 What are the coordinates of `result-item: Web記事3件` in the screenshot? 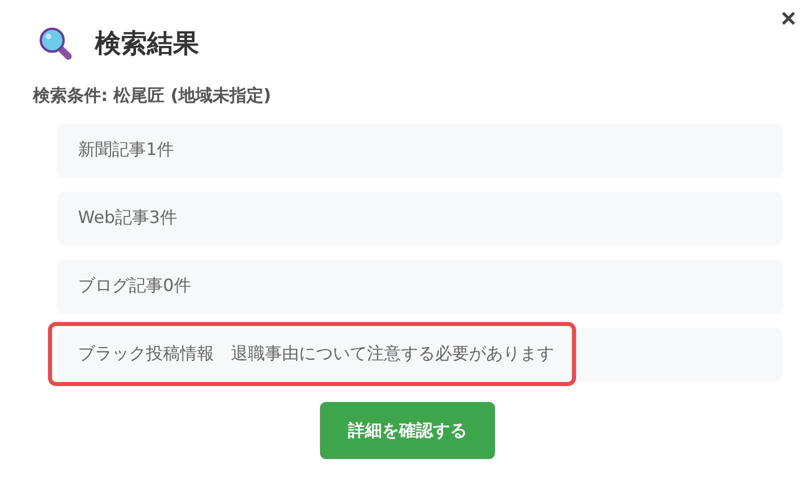 It's located at (420, 218).